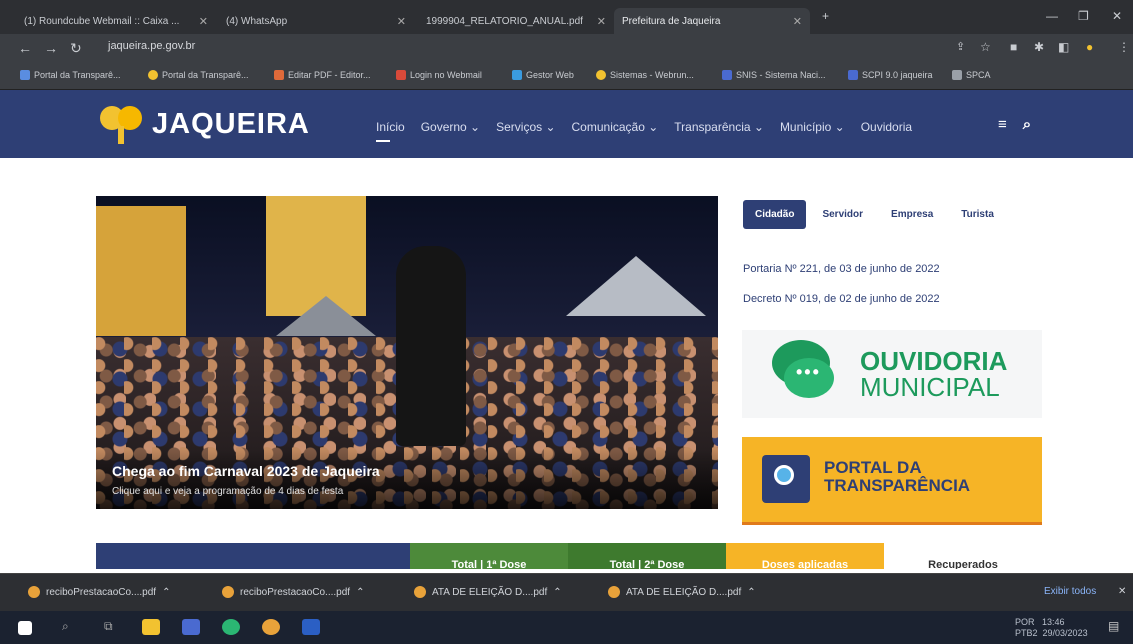  I want to click on window-close-button: ✕, so click(1117, 16).